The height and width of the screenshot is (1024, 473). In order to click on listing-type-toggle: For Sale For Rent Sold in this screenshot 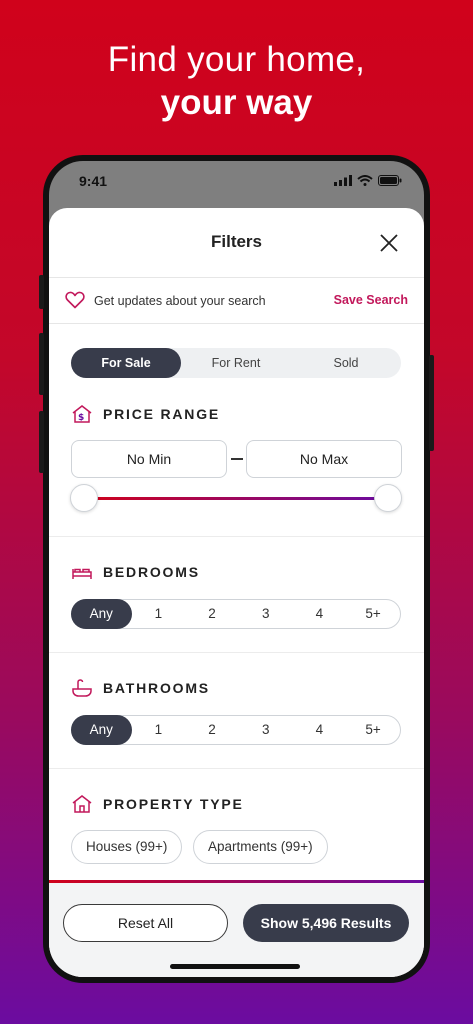, I will do `click(236, 363)`.